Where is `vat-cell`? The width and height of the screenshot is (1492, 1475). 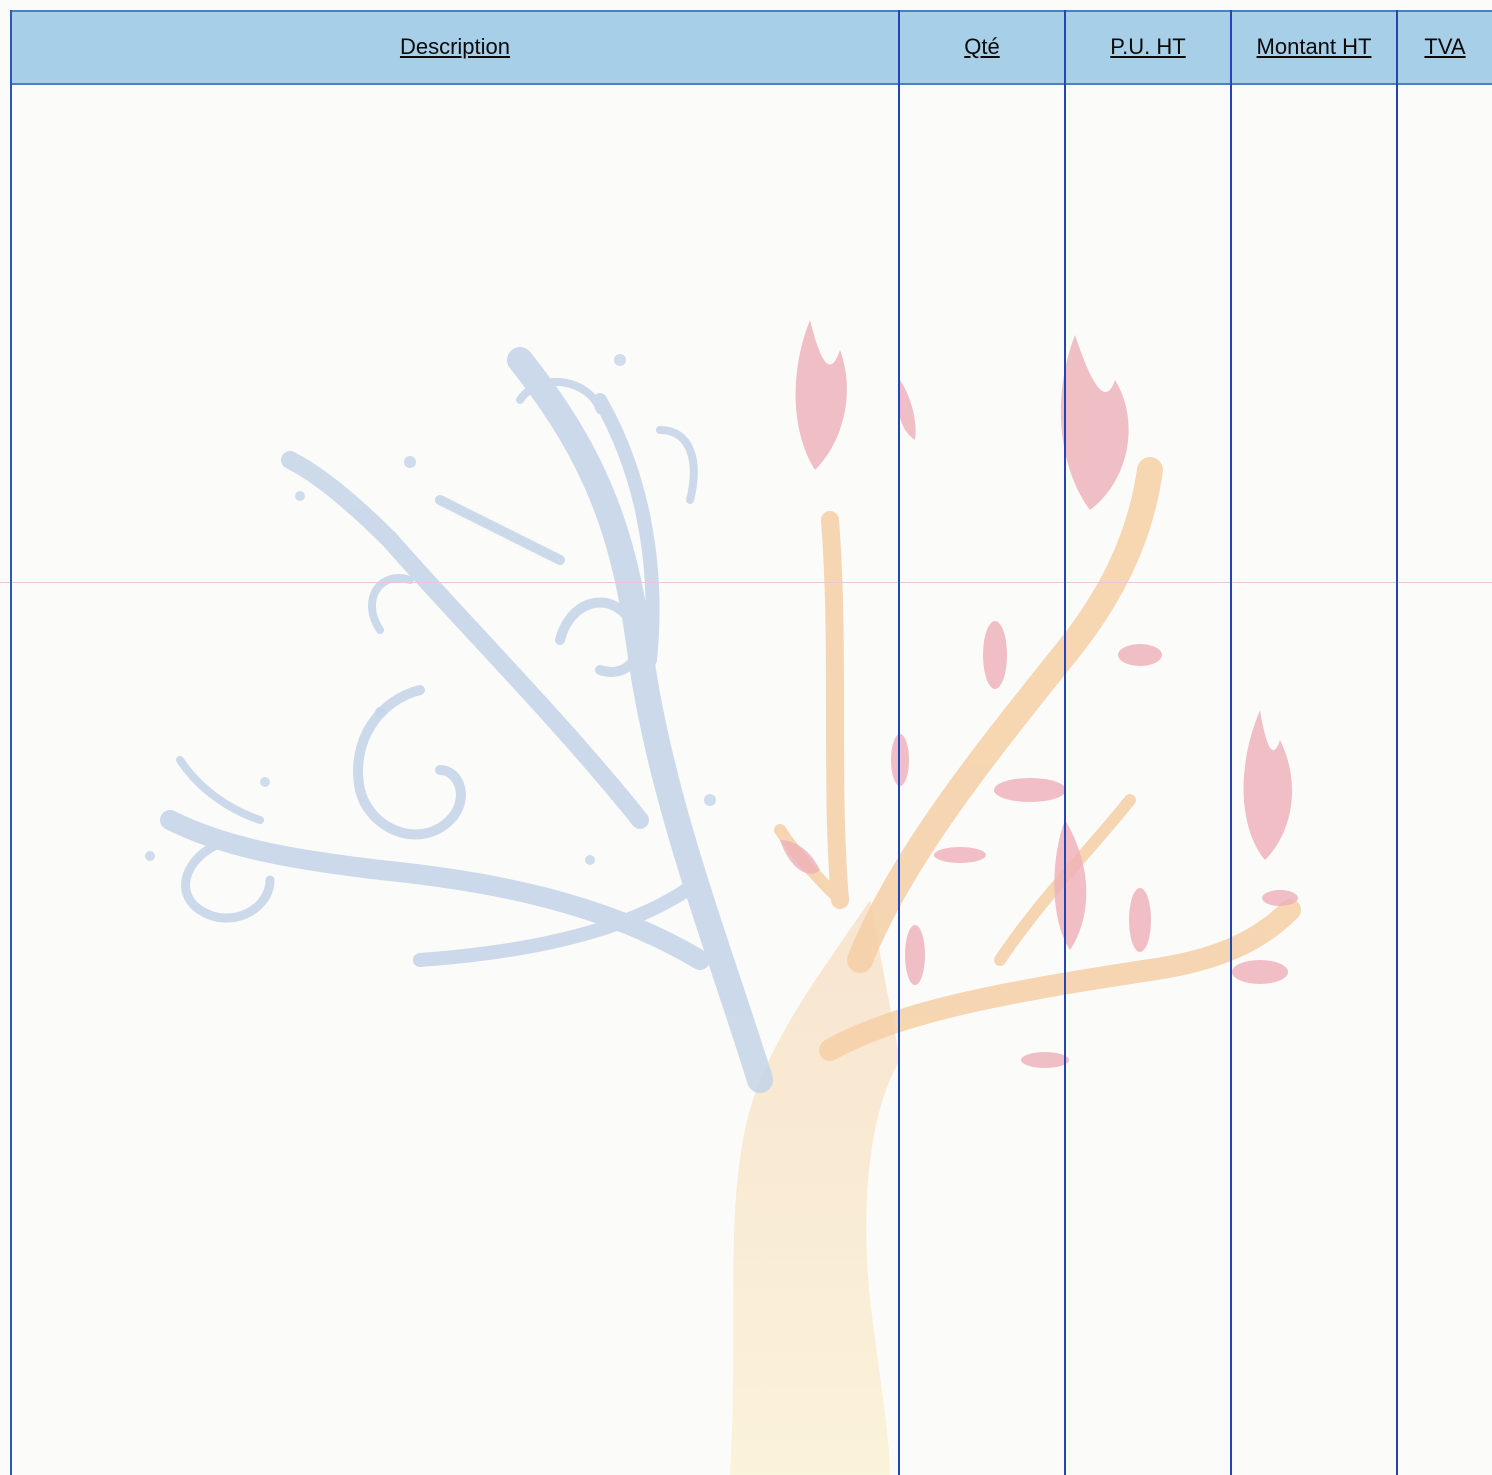
vat-cell is located at coordinates (1445, 780).